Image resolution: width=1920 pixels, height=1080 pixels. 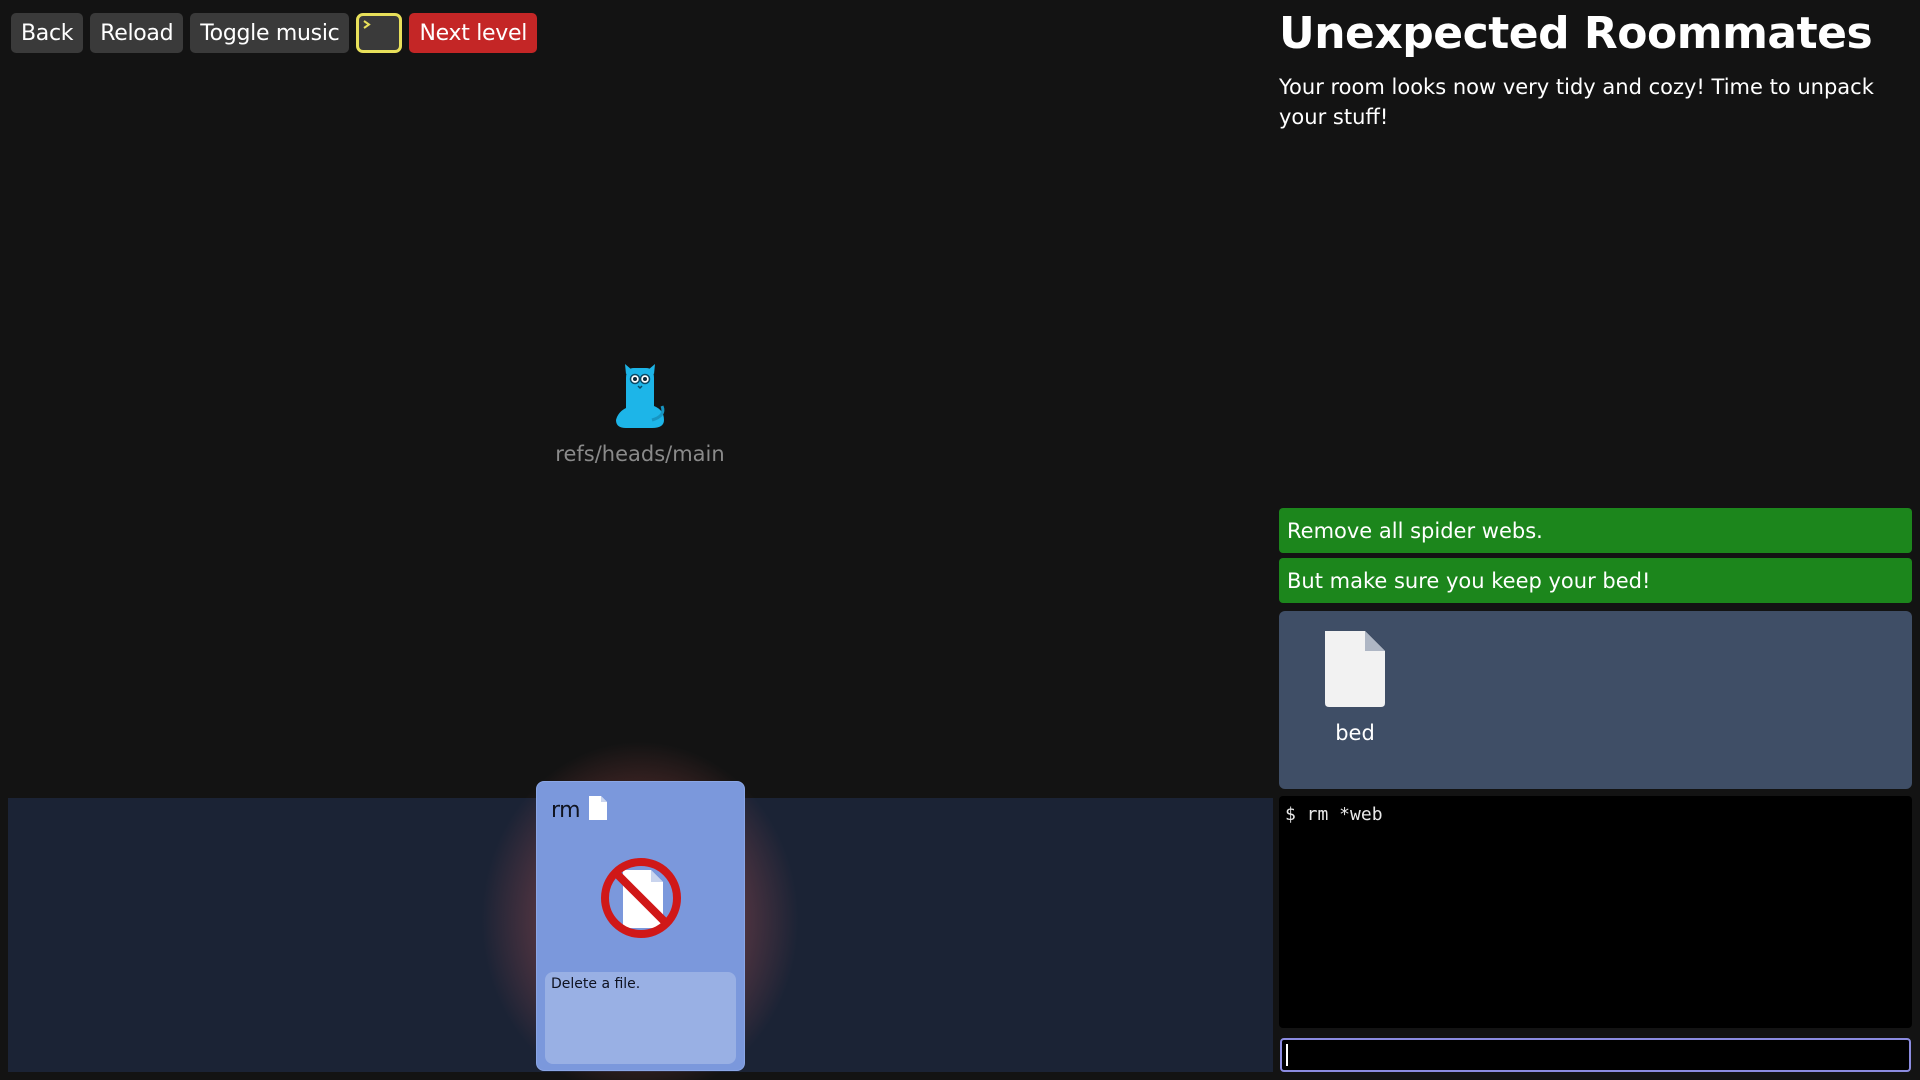 What do you see at coordinates (137, 33) in the screenshot?
I see `reload-button: Reload` at bounding box center [137, 33].